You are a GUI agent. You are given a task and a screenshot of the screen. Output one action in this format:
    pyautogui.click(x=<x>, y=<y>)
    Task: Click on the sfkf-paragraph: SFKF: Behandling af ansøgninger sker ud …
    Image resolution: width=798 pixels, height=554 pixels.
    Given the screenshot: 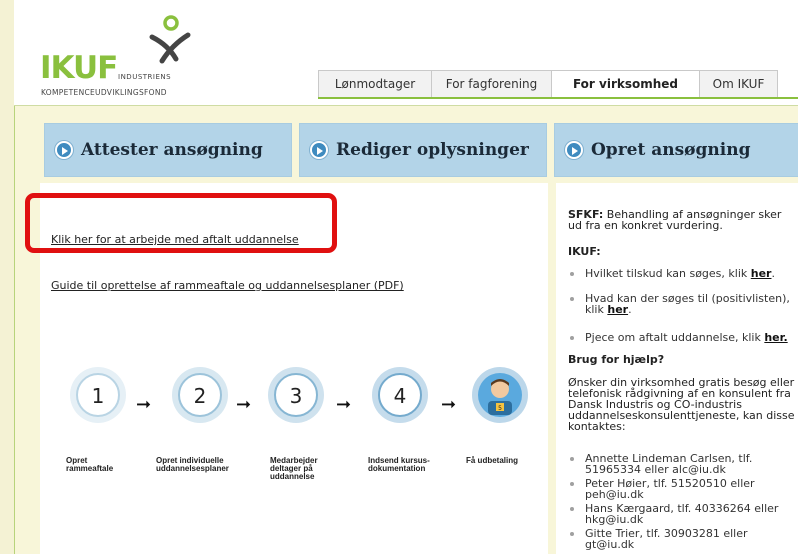 What is the action you would take?
    pyautogui.click(x=682, y=220)
    